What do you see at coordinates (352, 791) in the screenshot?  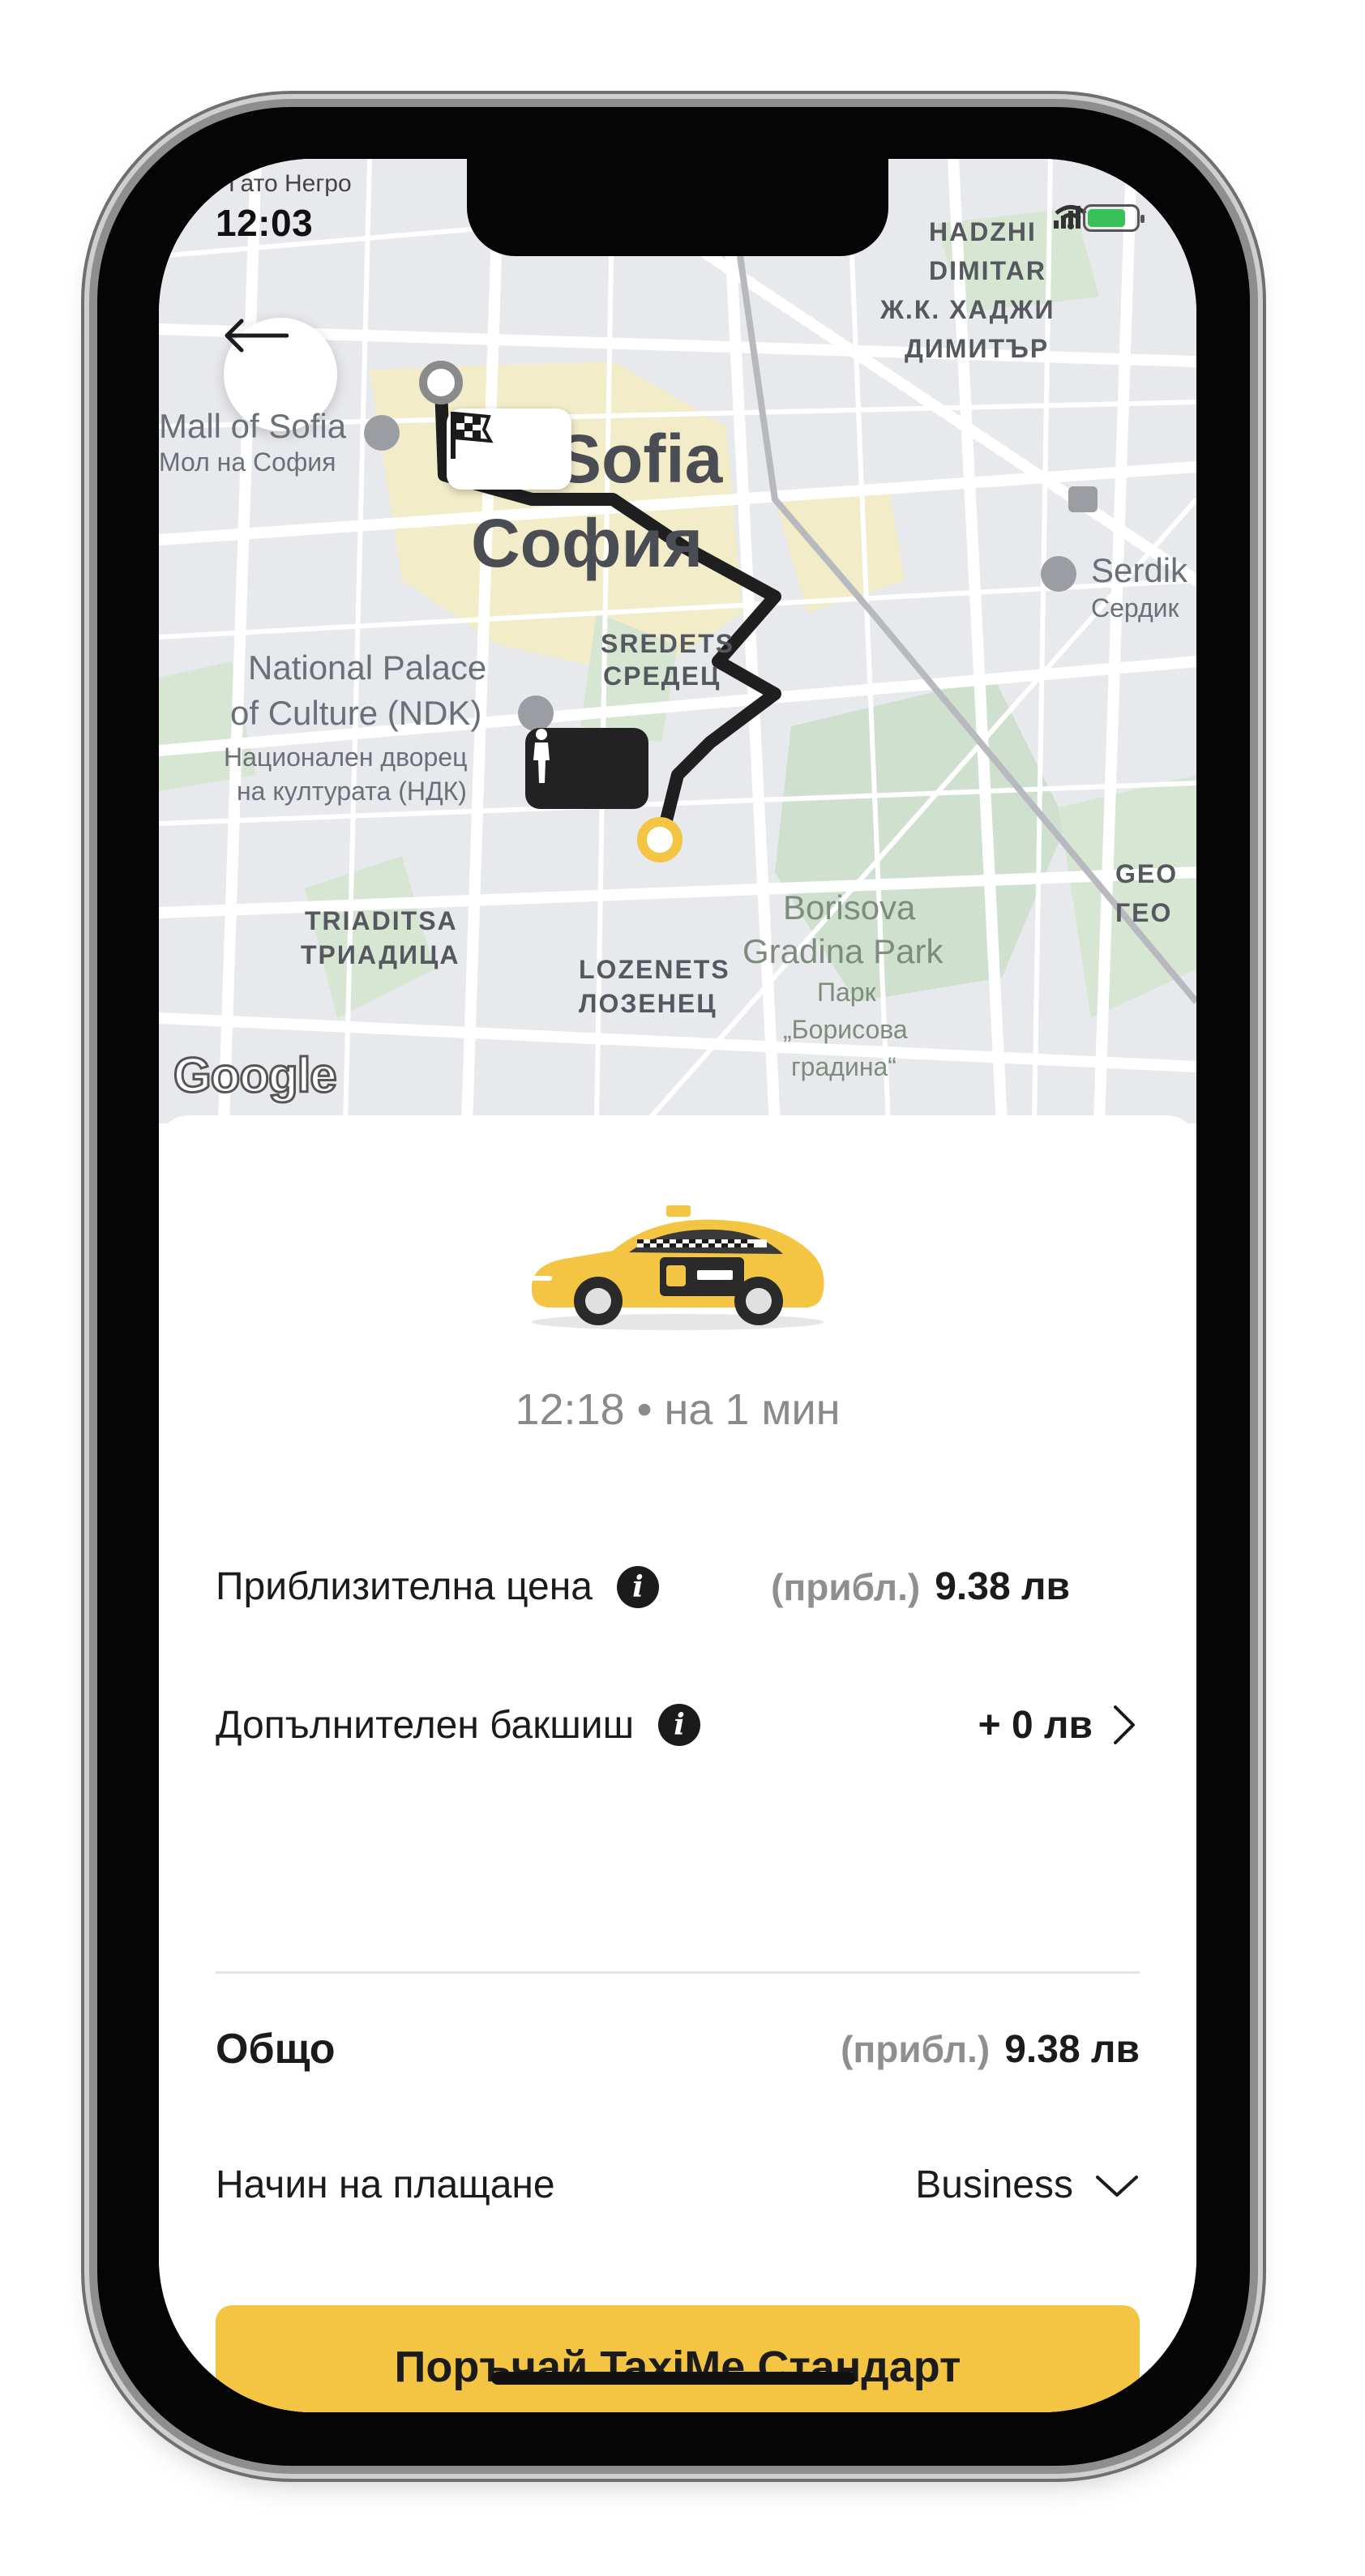 I see `map-label-ndk-cyr-2: на културата (НДК)` at bounding box center [352, 791].